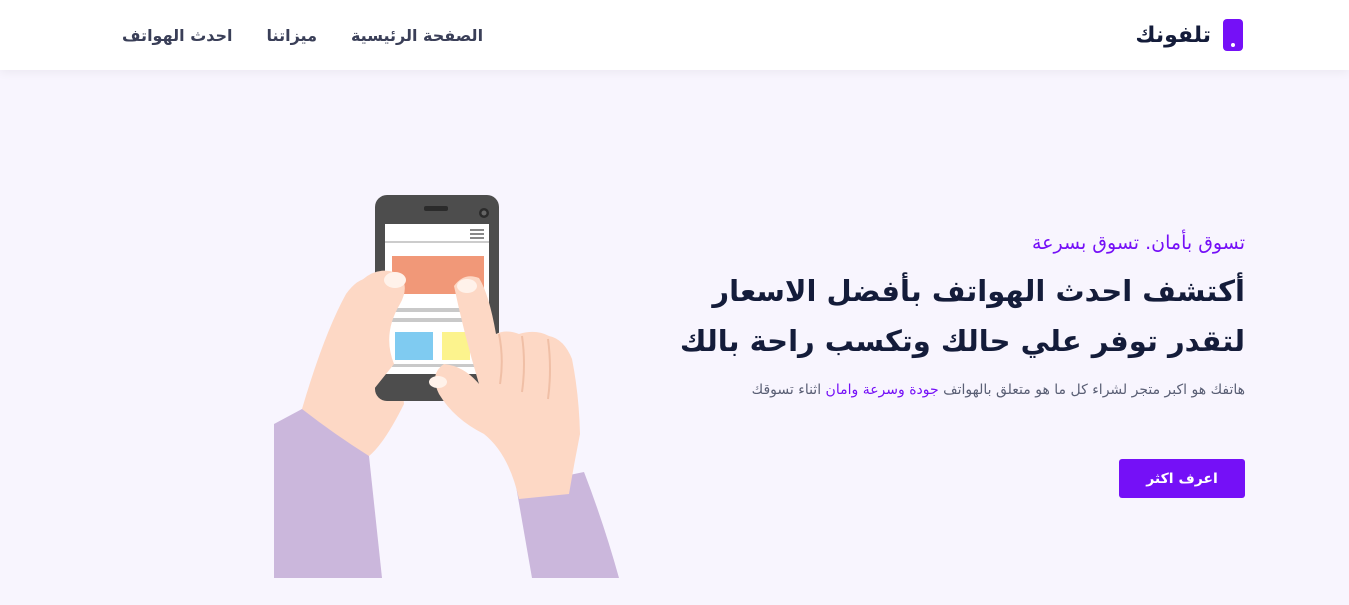  Describe the element at coordinates (177, 35) in the screenshot. I see `nav-latest-phones: احدث الهواتف` at that location.